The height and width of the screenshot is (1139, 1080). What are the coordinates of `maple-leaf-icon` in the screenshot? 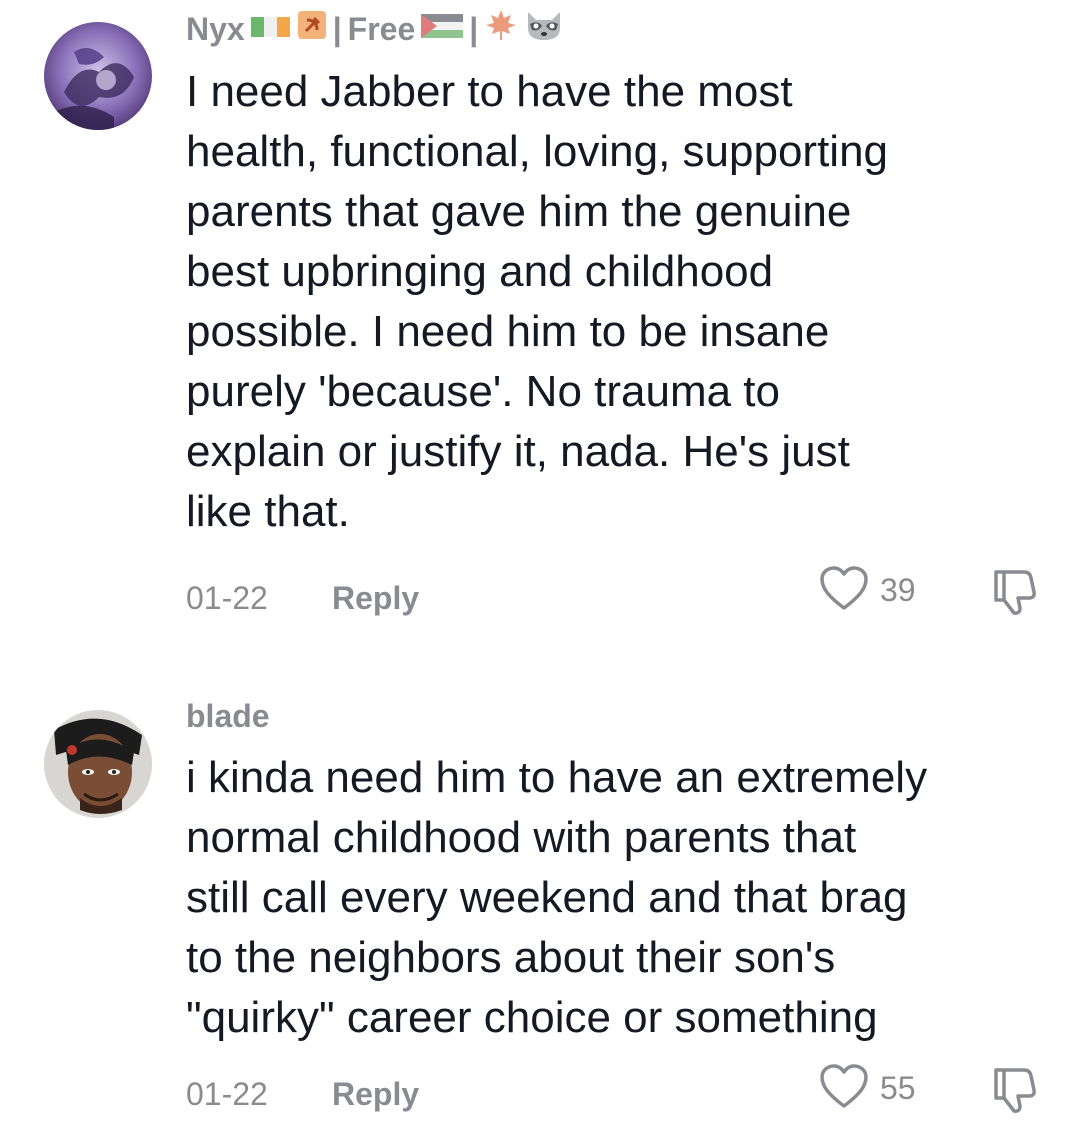 It's located at (501, 29).